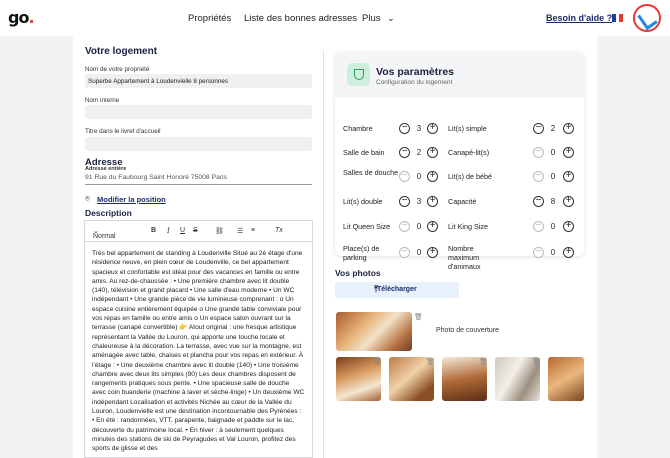  Describe the element at coordinates (102, 100) in the screenshot. I see `internal-name-label: Nom interne` at that location.